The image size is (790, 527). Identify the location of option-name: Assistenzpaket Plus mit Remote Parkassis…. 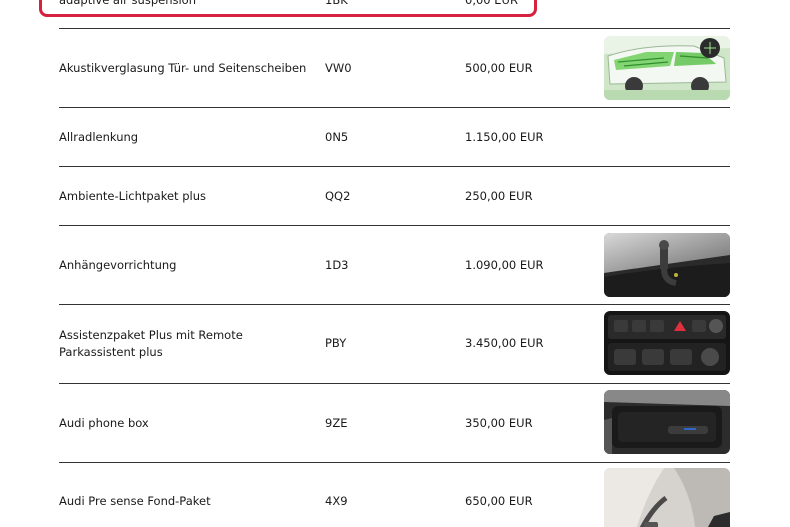
(151, 343).